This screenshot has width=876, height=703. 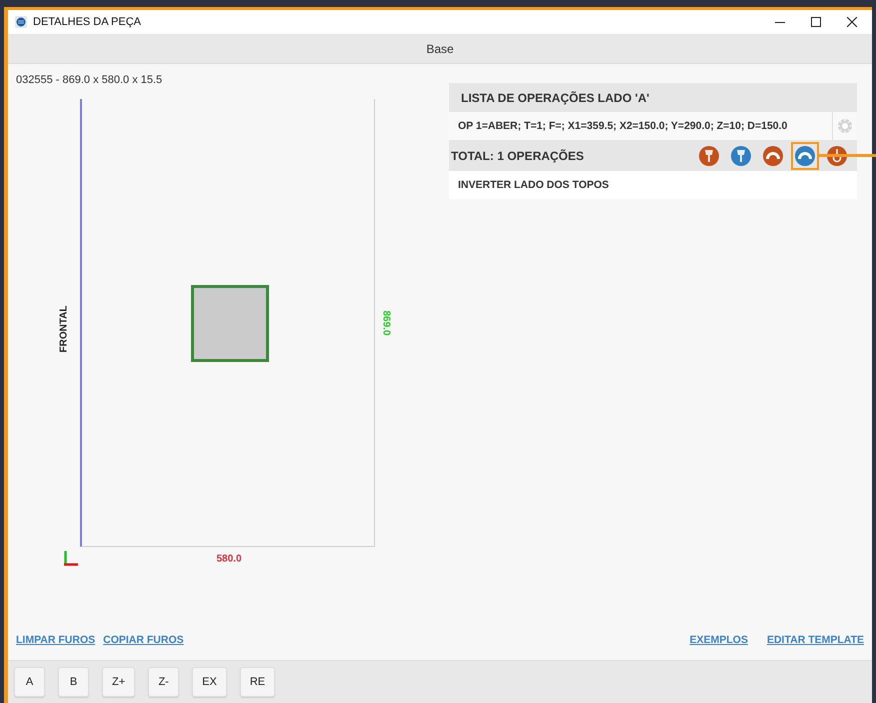 What do you see at coordinates (440, 49) in the screenshot?
I see `tab-label: Base` at bounding box center [440, 49].